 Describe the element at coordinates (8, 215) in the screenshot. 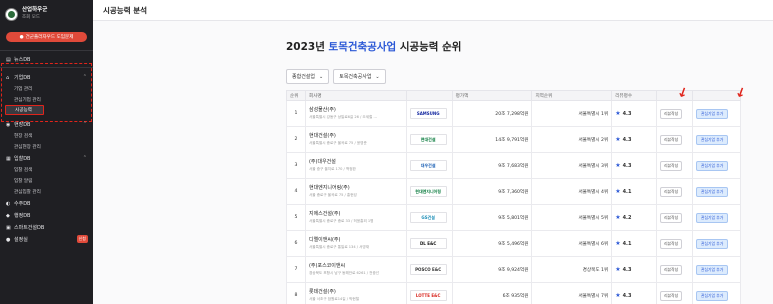

I see `admin-icon: ◆` at that location.